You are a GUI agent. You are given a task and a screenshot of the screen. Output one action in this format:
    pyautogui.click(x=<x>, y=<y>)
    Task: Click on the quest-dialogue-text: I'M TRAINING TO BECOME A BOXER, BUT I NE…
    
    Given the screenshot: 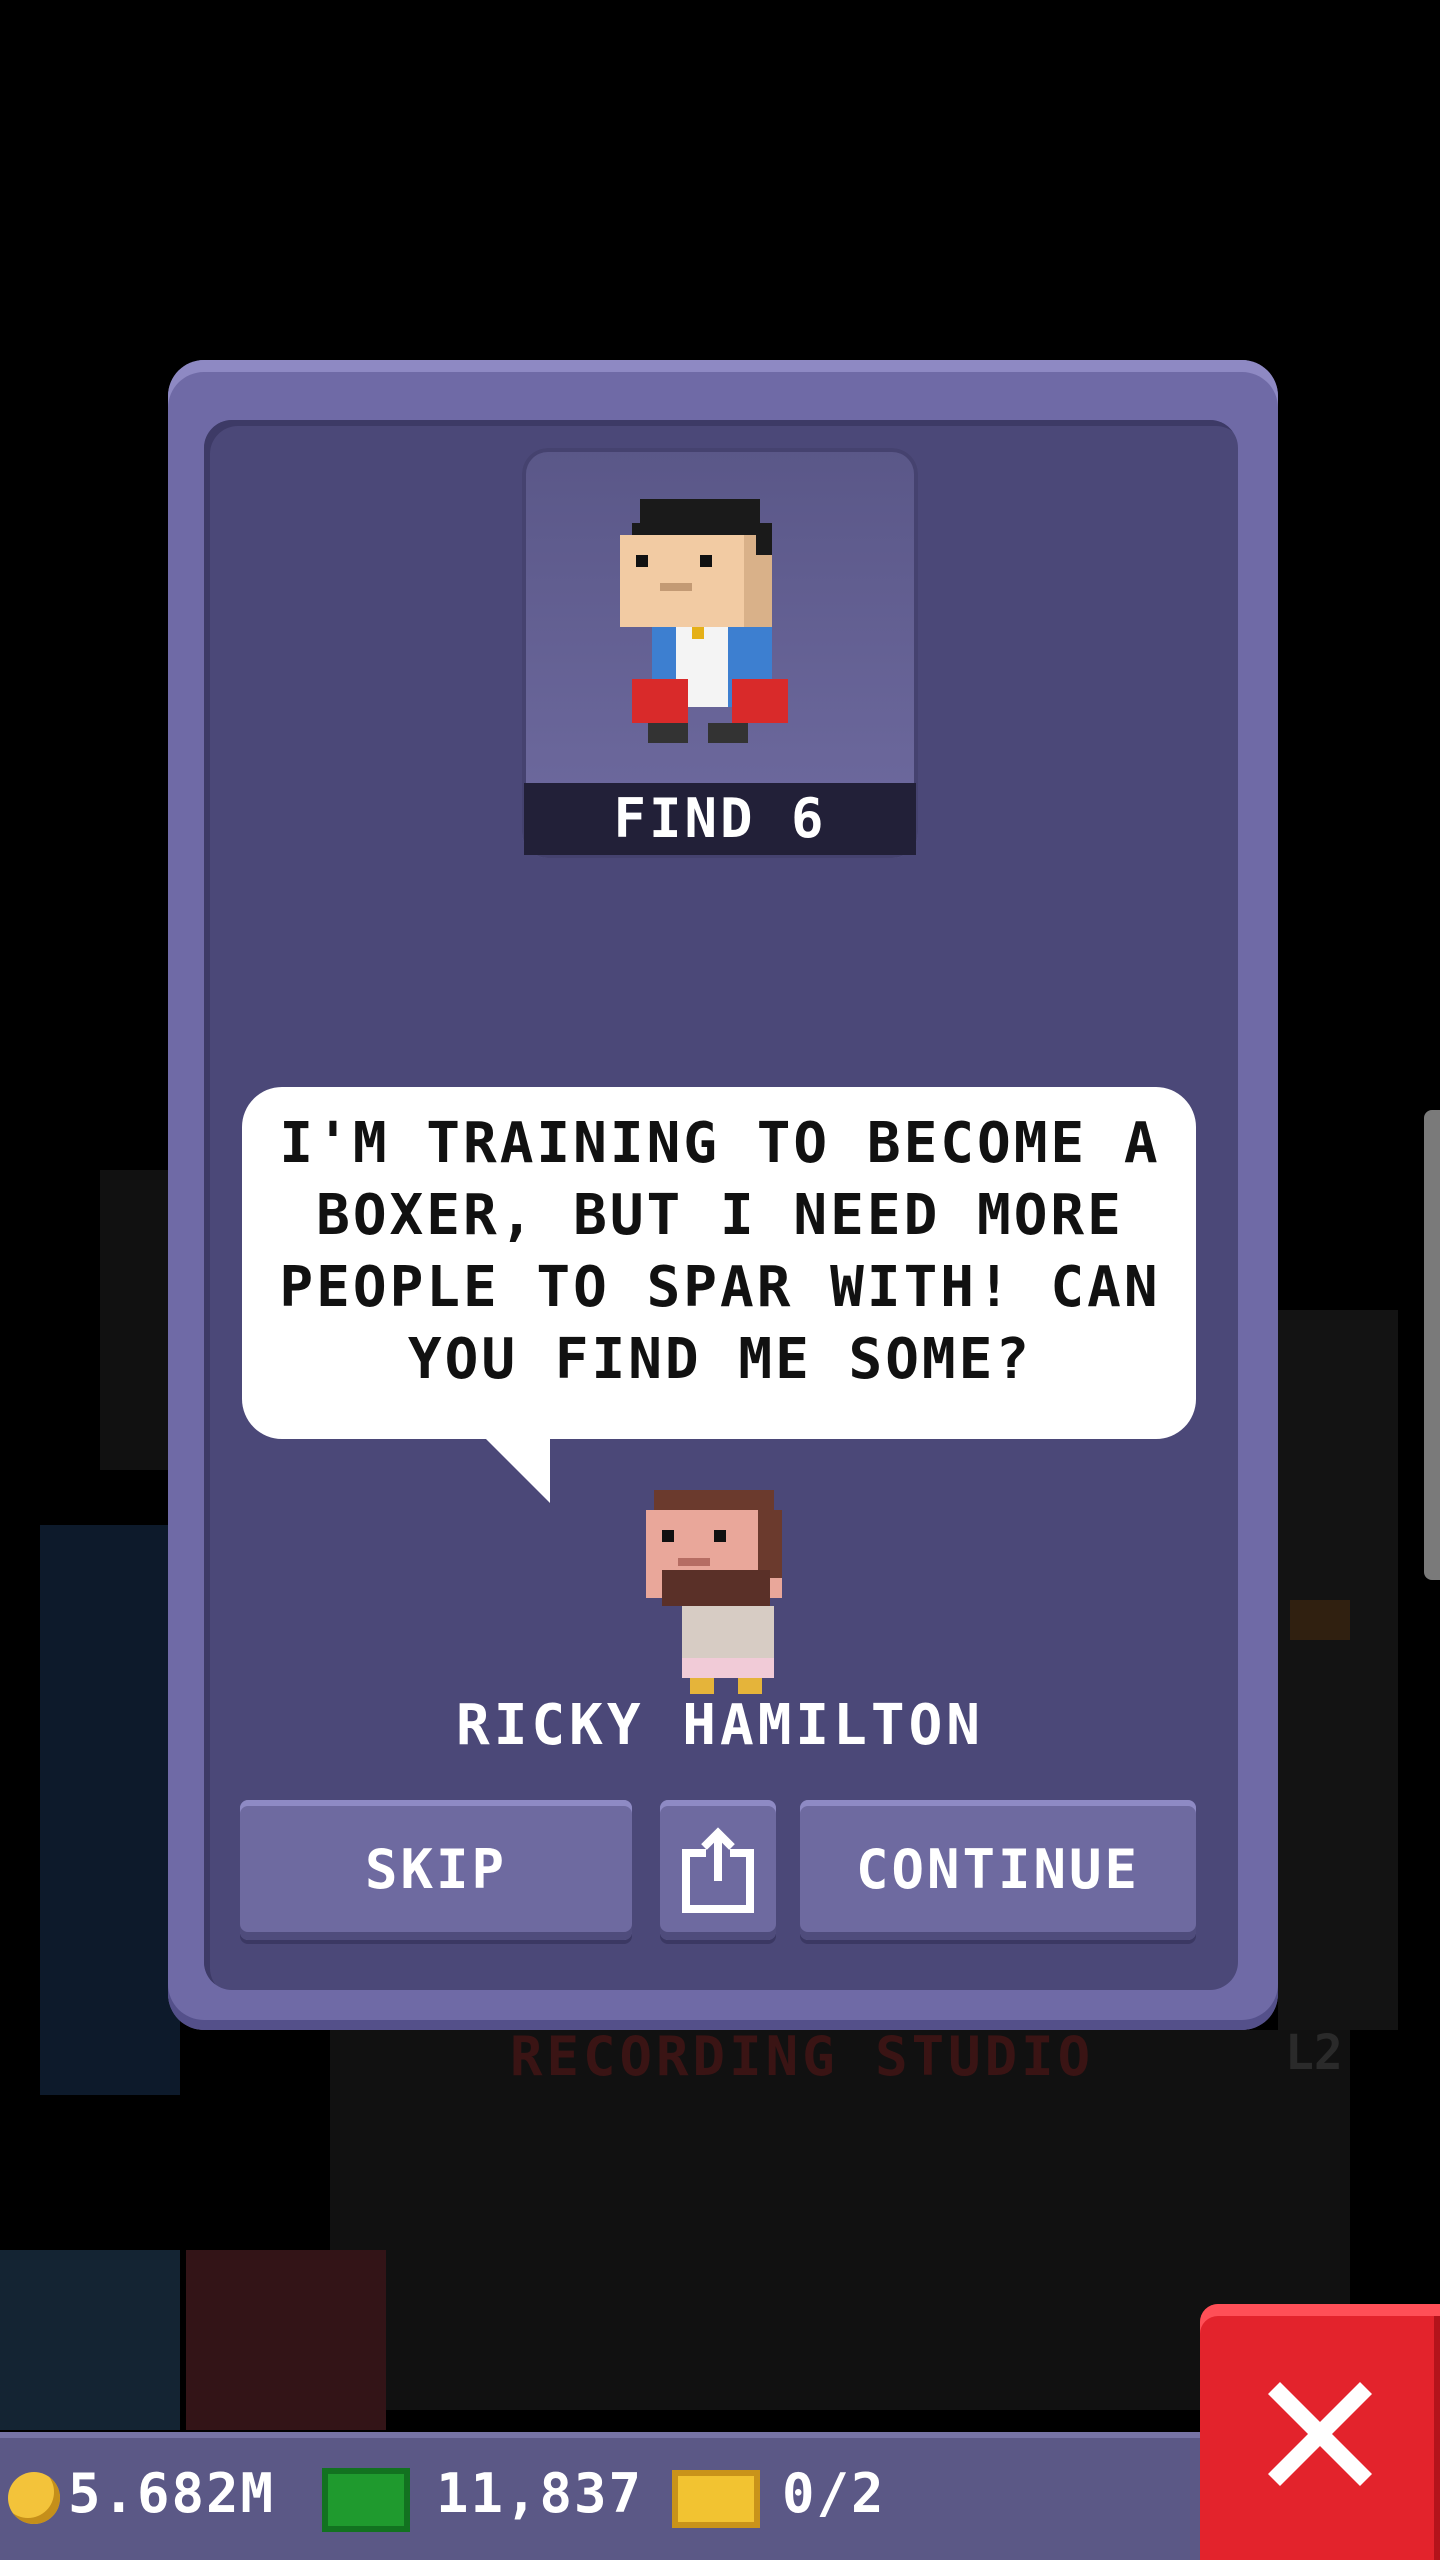 What is the action you would take?
    pyautogui.click(x=720, y=1251)
    